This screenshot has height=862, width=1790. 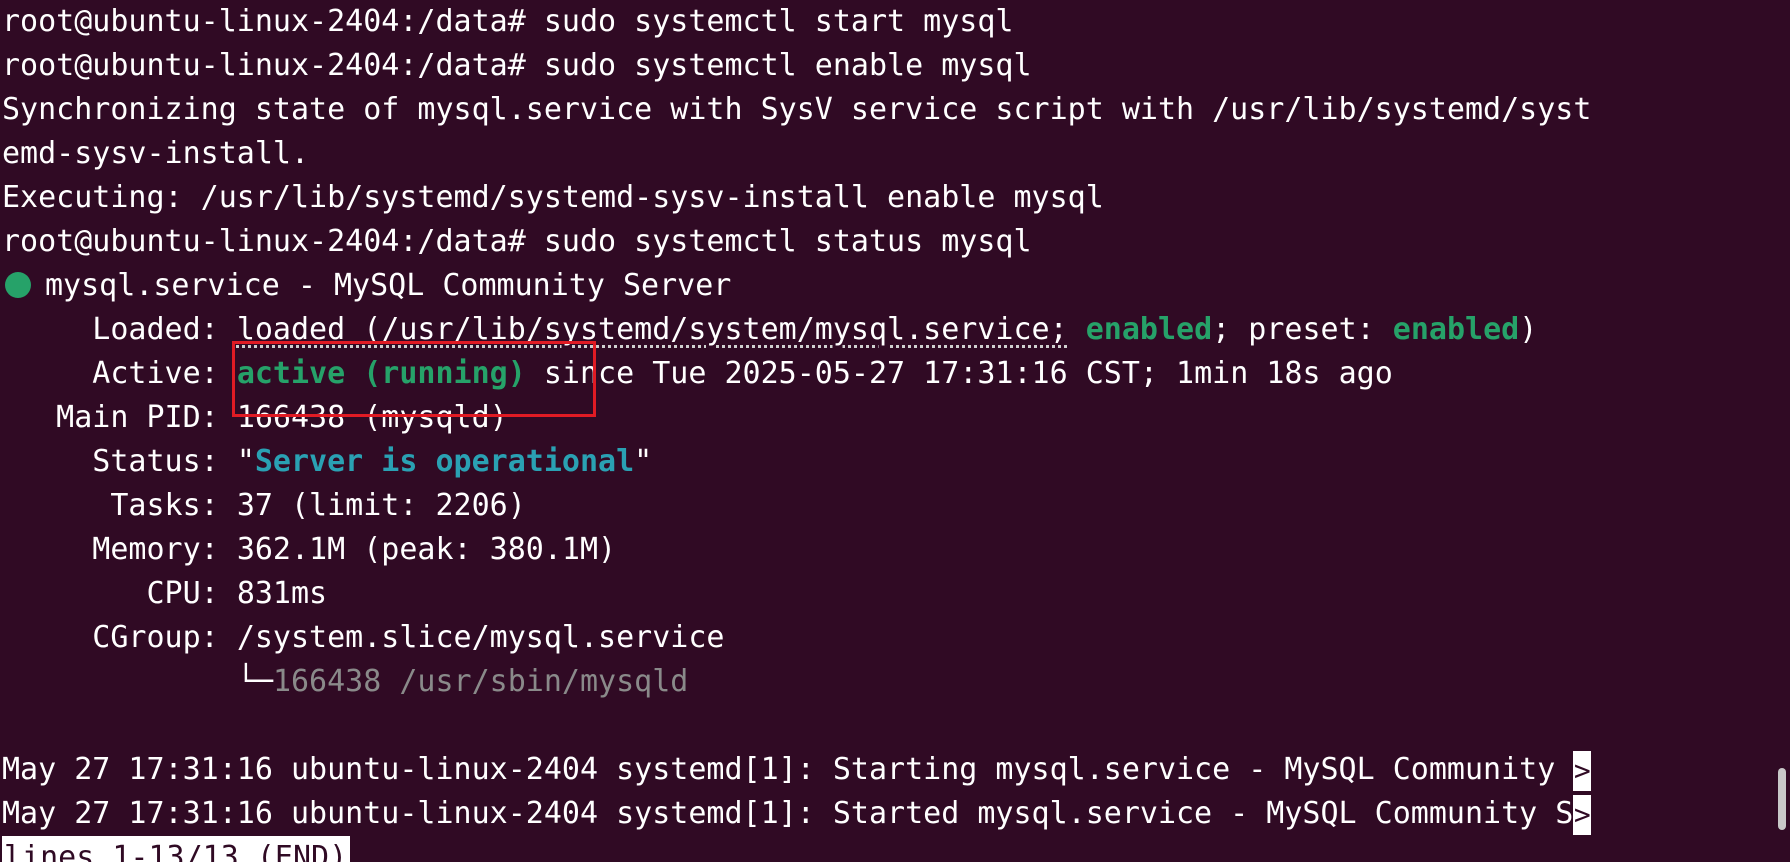 What do you see at coordinates (896, 286) in the screenshot?
I see `service-header-line: mysql.service - MySQL Community Server` at bounding box center [896, 286].